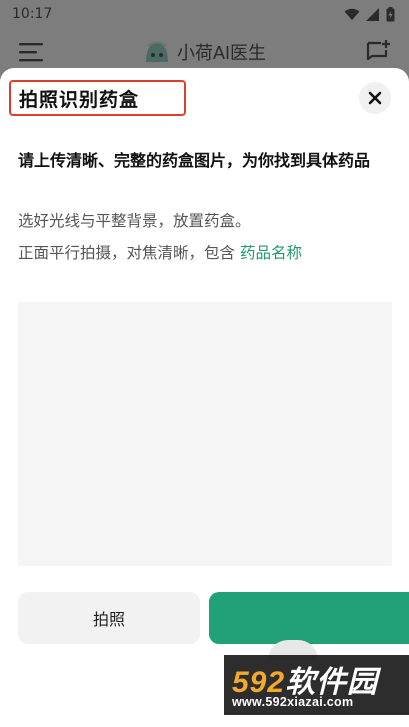  I want to click on close-icon, so click(375, 98).